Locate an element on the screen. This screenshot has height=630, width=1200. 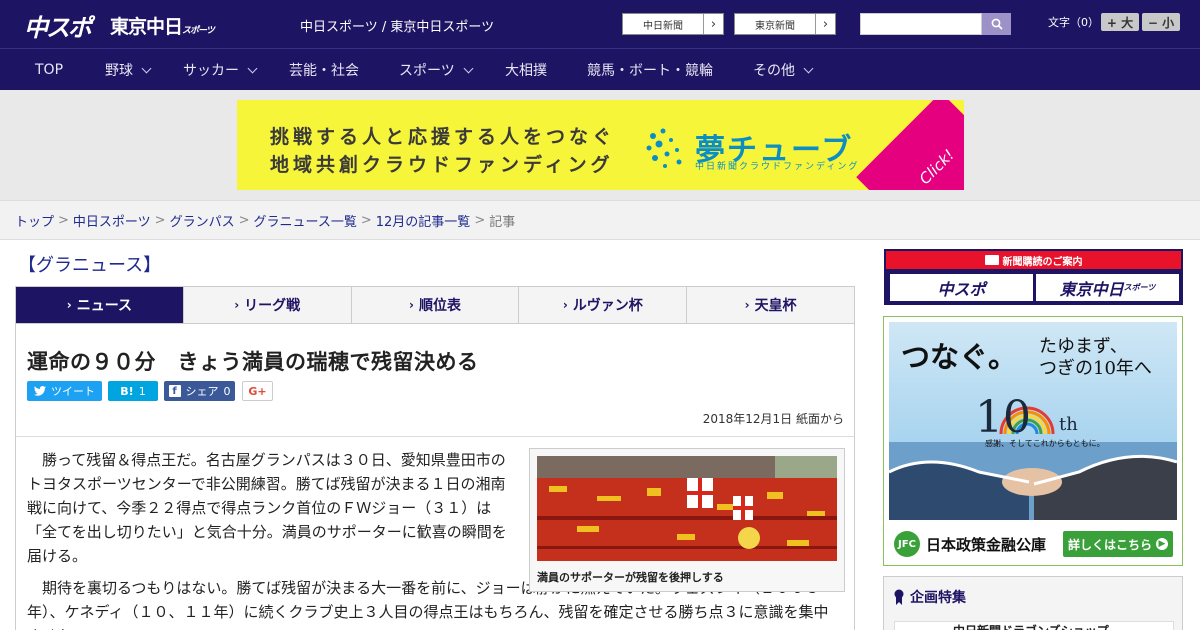
supporters-photo is located at coordinates (687, 508).